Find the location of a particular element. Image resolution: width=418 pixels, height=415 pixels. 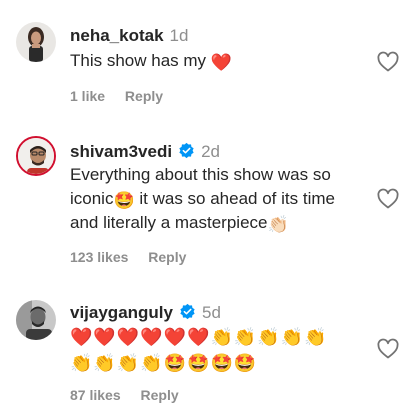

comment-header: shivam3vedi 2d is located at coordinates (145, 152).